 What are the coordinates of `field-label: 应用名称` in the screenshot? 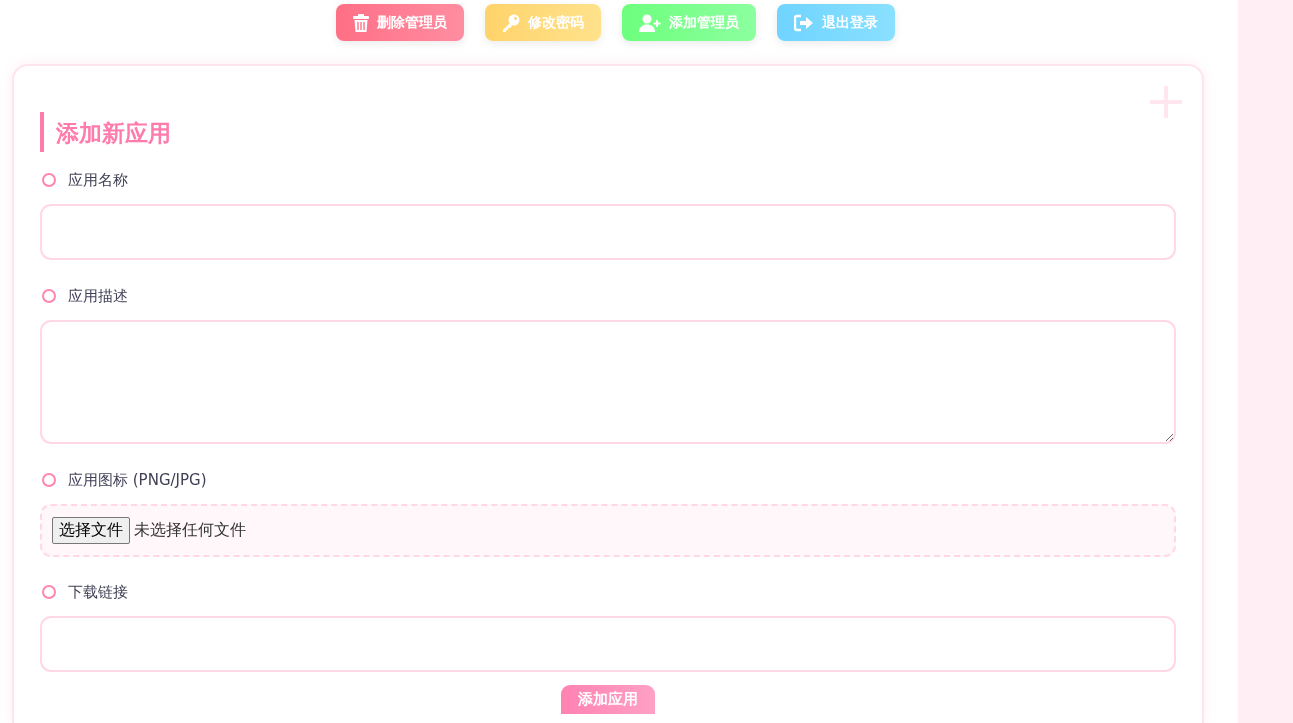 It's located at (98, 180).